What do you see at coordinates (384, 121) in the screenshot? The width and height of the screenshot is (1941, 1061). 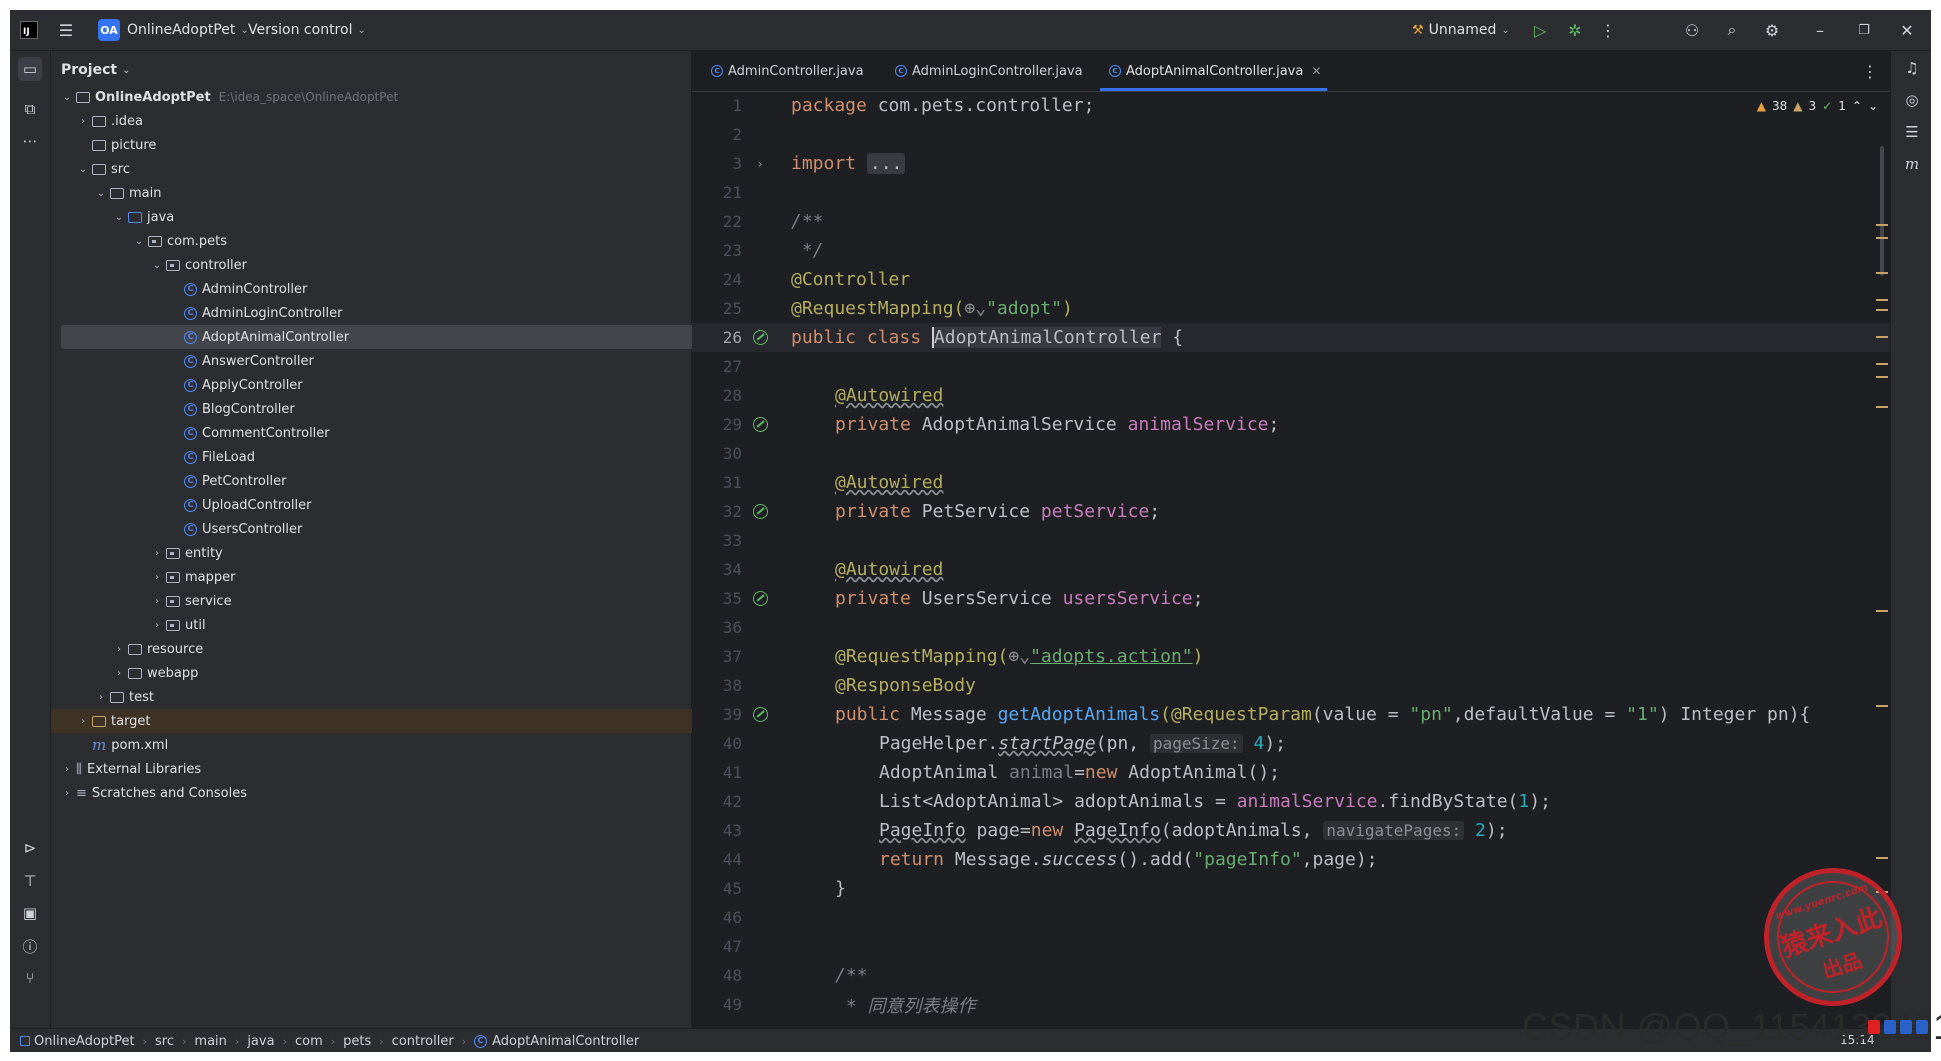 I see `tree-item-idea: › .idea` at bounding box center [384, 121].